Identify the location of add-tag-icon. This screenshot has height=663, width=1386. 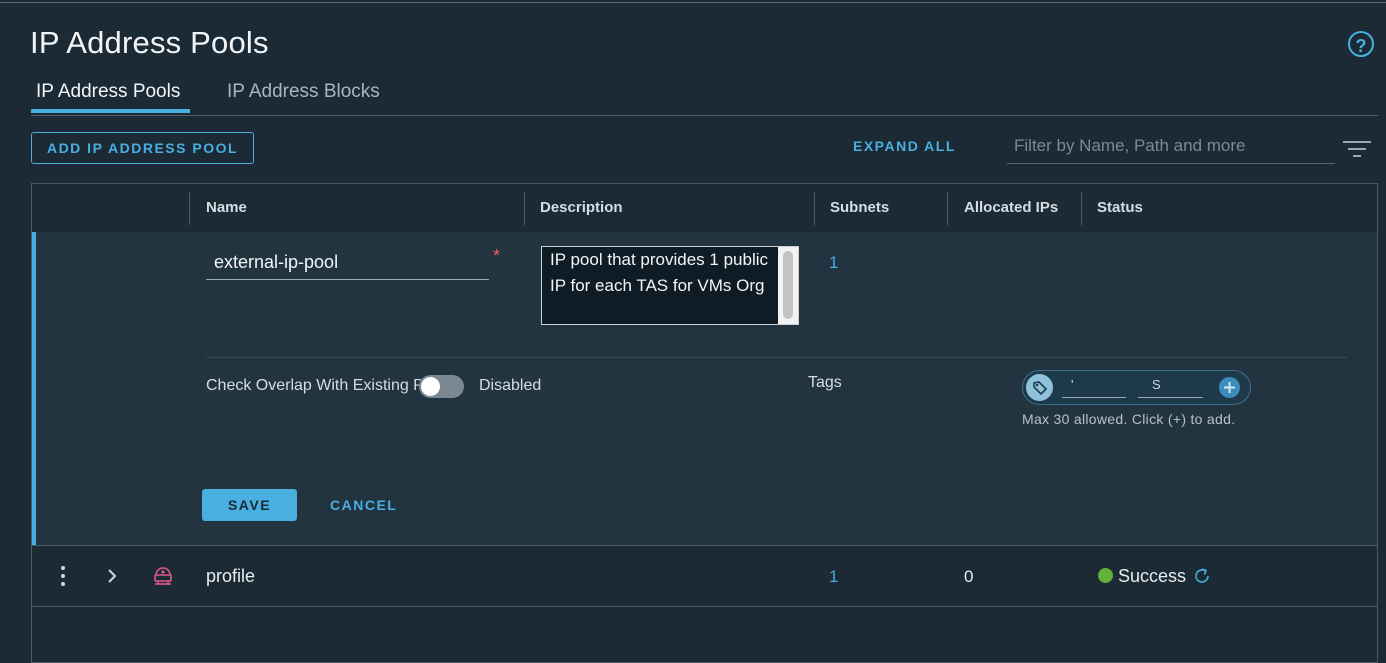
(1229, 387).